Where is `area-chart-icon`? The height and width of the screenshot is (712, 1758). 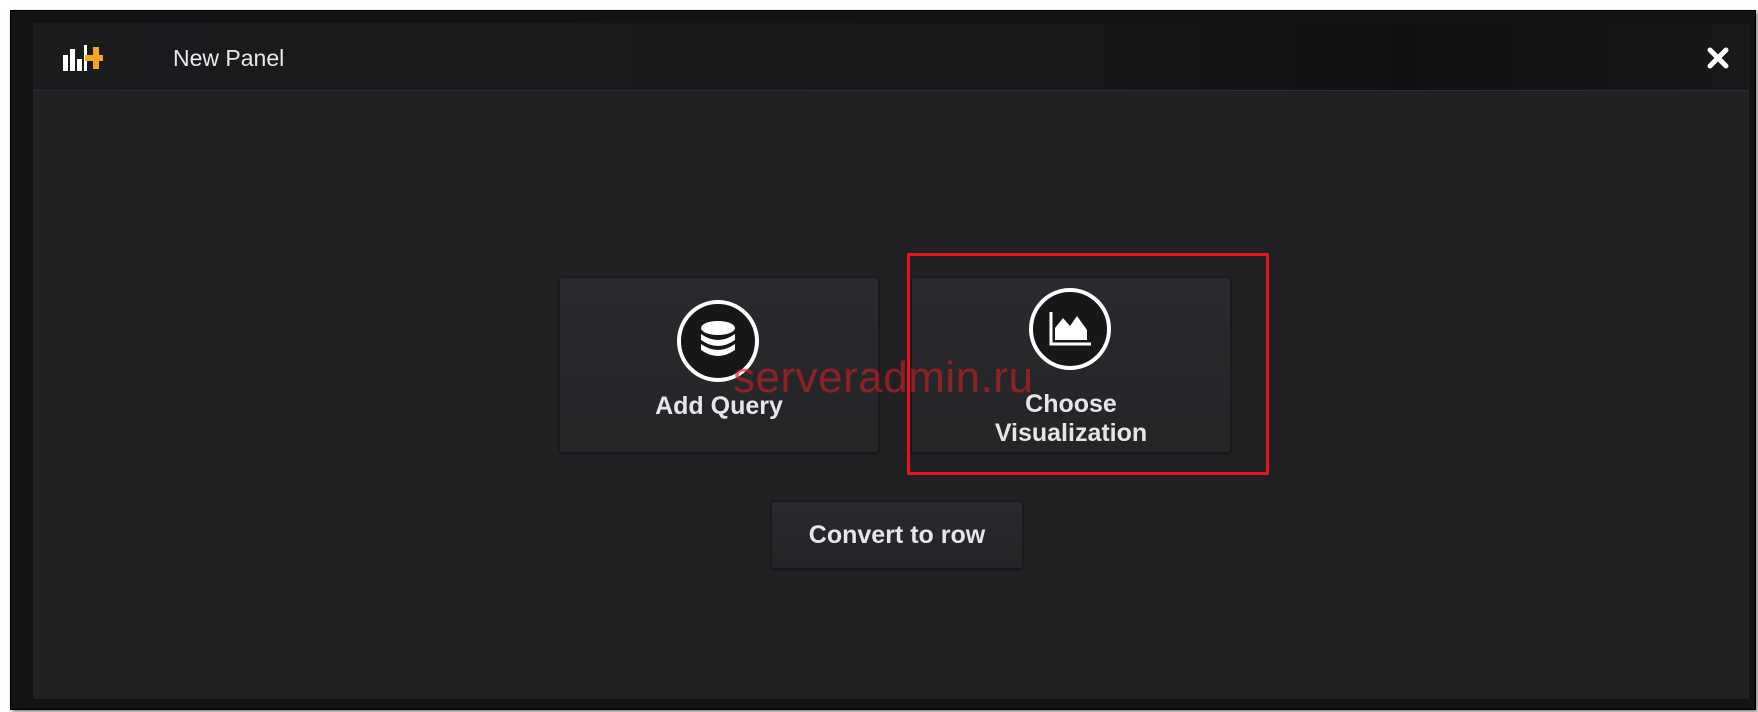
area-chart-icon is located at coordinates (1070, 329).